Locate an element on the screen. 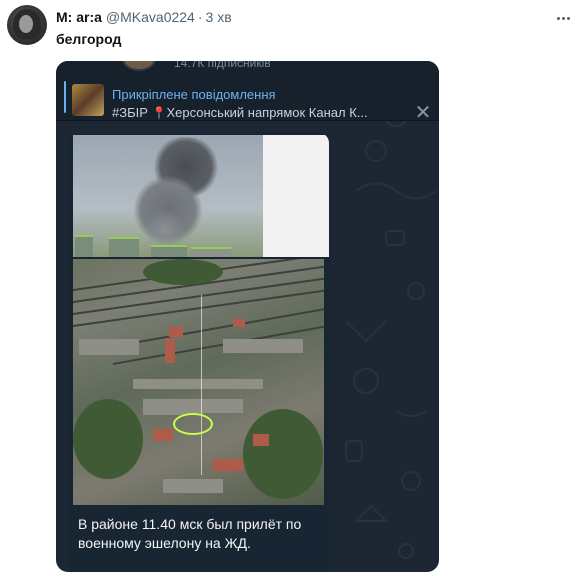  pinned-thumbnail is located at coordinates (88, 100).